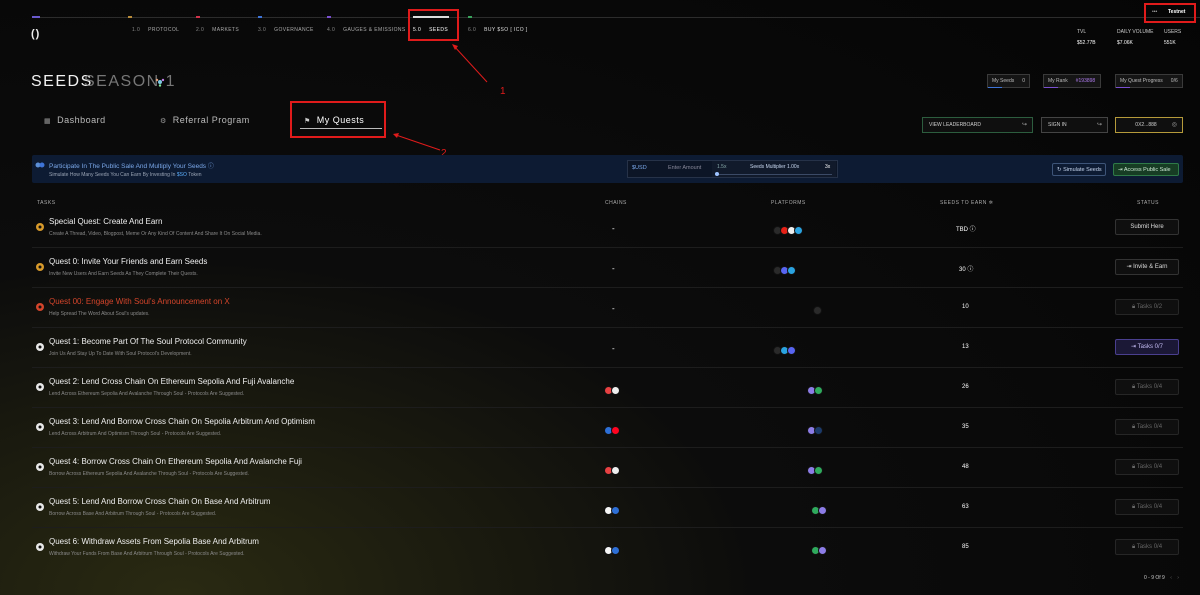  I want to click on col-tasks: TASKS, so click(46, 203).